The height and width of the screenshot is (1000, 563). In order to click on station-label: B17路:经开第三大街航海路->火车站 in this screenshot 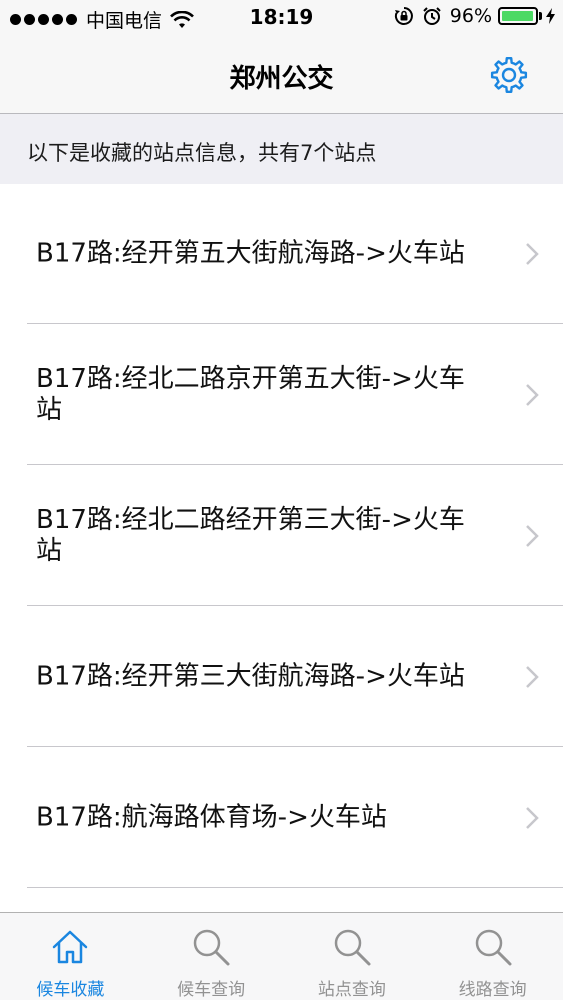, I will do `click(250, 676)`.